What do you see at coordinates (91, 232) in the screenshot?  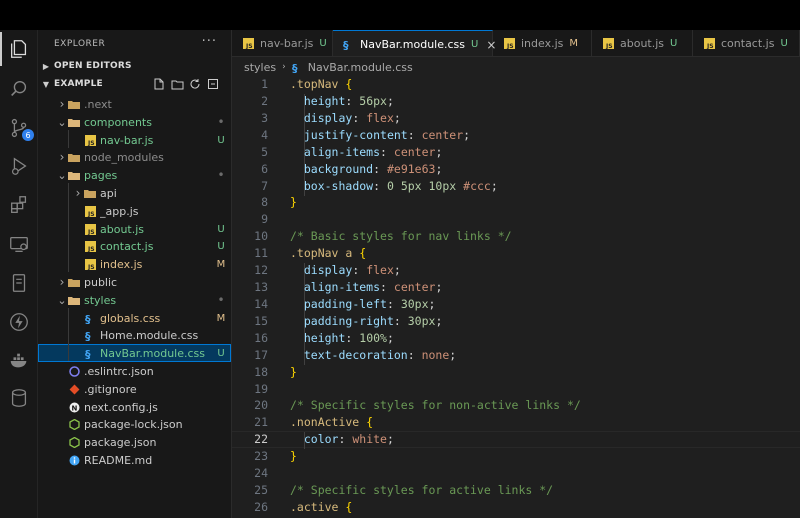 I see `svg-text: JS` at bounding box center [91, 232].